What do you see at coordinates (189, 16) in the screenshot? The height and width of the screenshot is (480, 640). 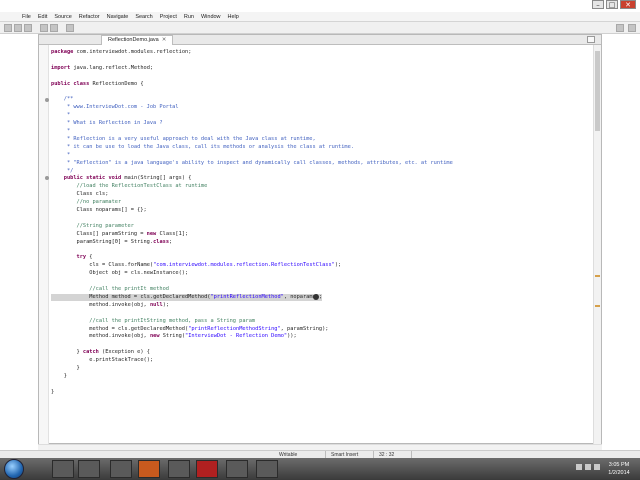 I see `menu-run: Run` at bounding box center [189, 16].